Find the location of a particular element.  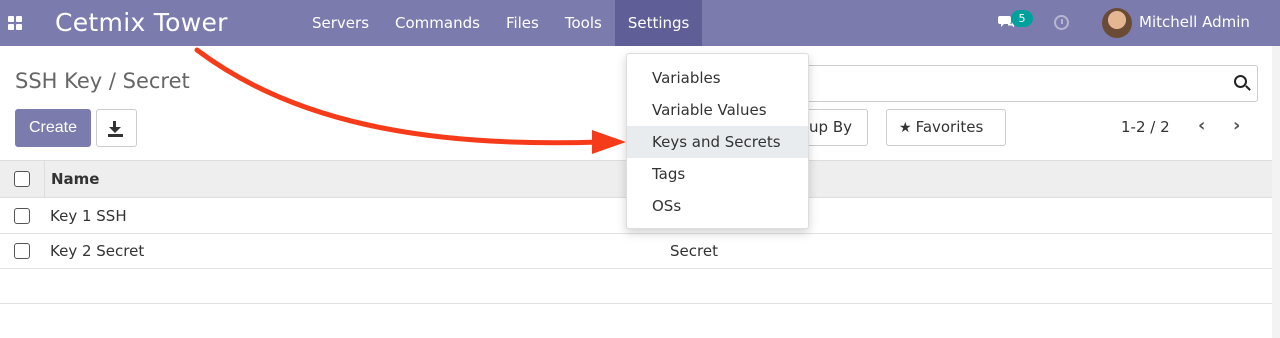

table-row is located at coordinates (640, 251).